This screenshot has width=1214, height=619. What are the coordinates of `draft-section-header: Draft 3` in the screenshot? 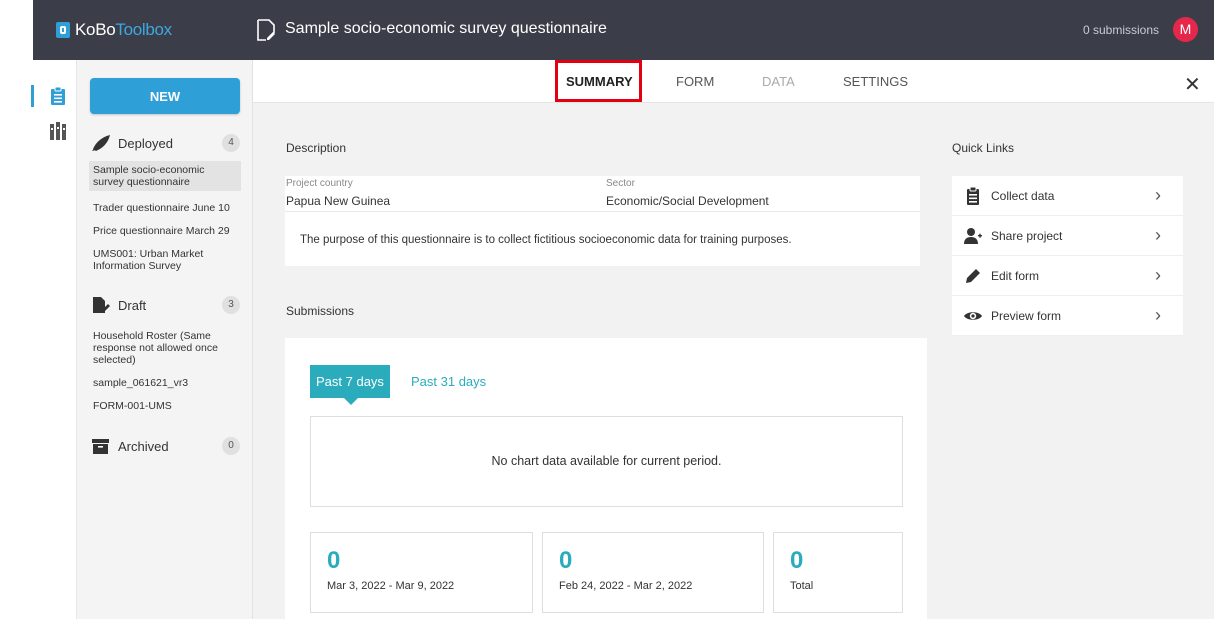 It's located at (165, 305).